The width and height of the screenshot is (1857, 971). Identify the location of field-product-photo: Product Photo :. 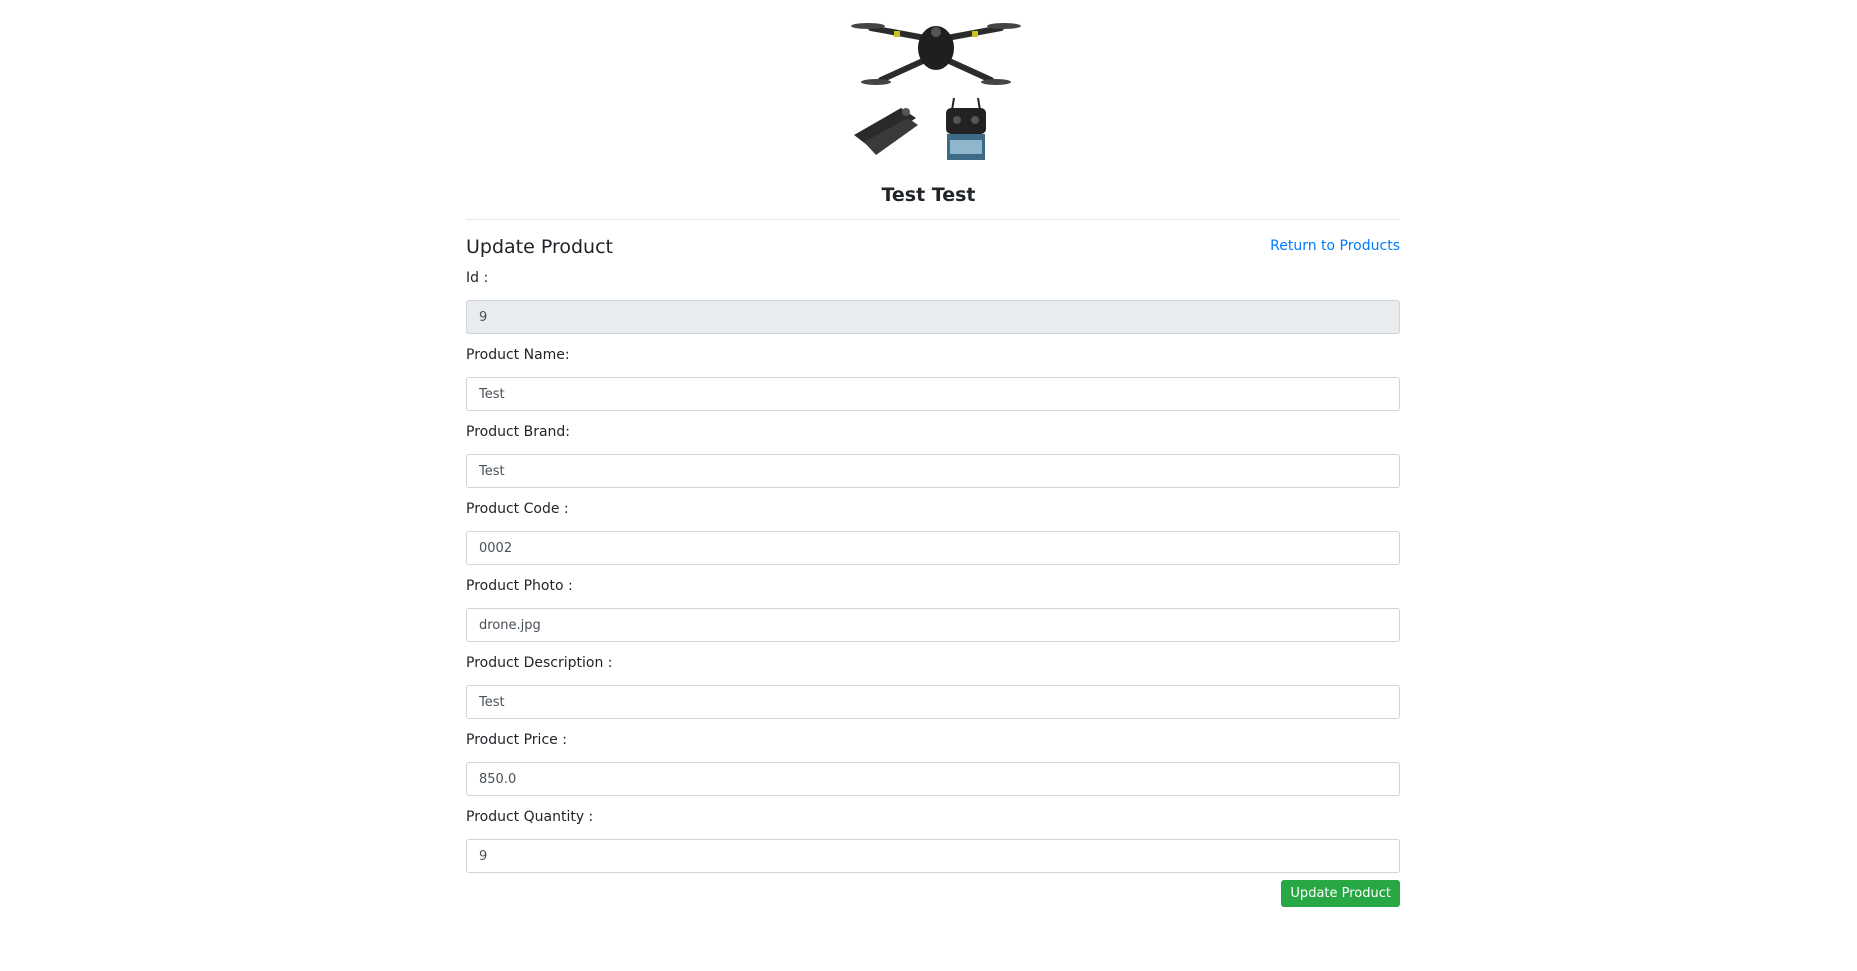
(933, 614).